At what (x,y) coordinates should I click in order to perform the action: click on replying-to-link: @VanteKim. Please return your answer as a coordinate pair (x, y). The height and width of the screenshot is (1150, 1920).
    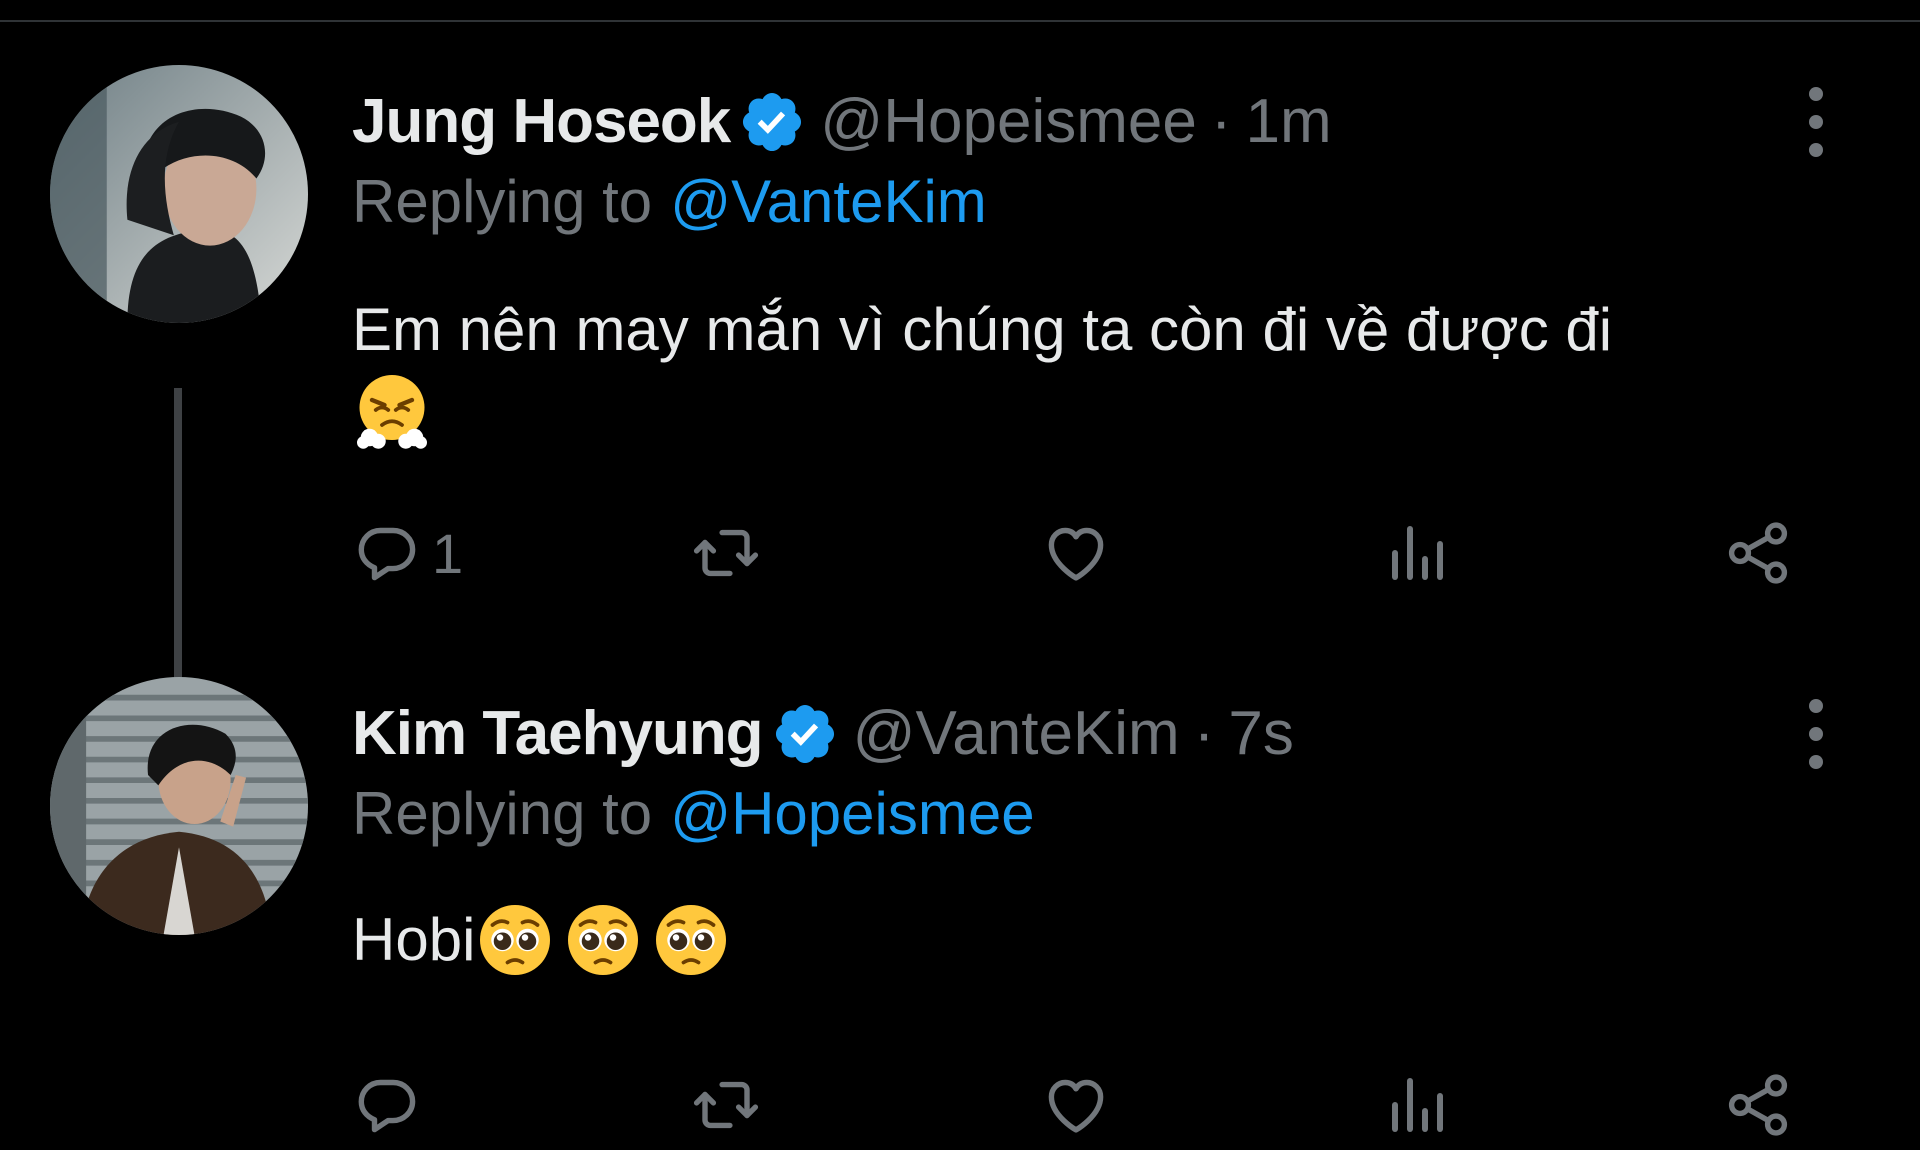
    Looking at the image, I should click on (828, 201).